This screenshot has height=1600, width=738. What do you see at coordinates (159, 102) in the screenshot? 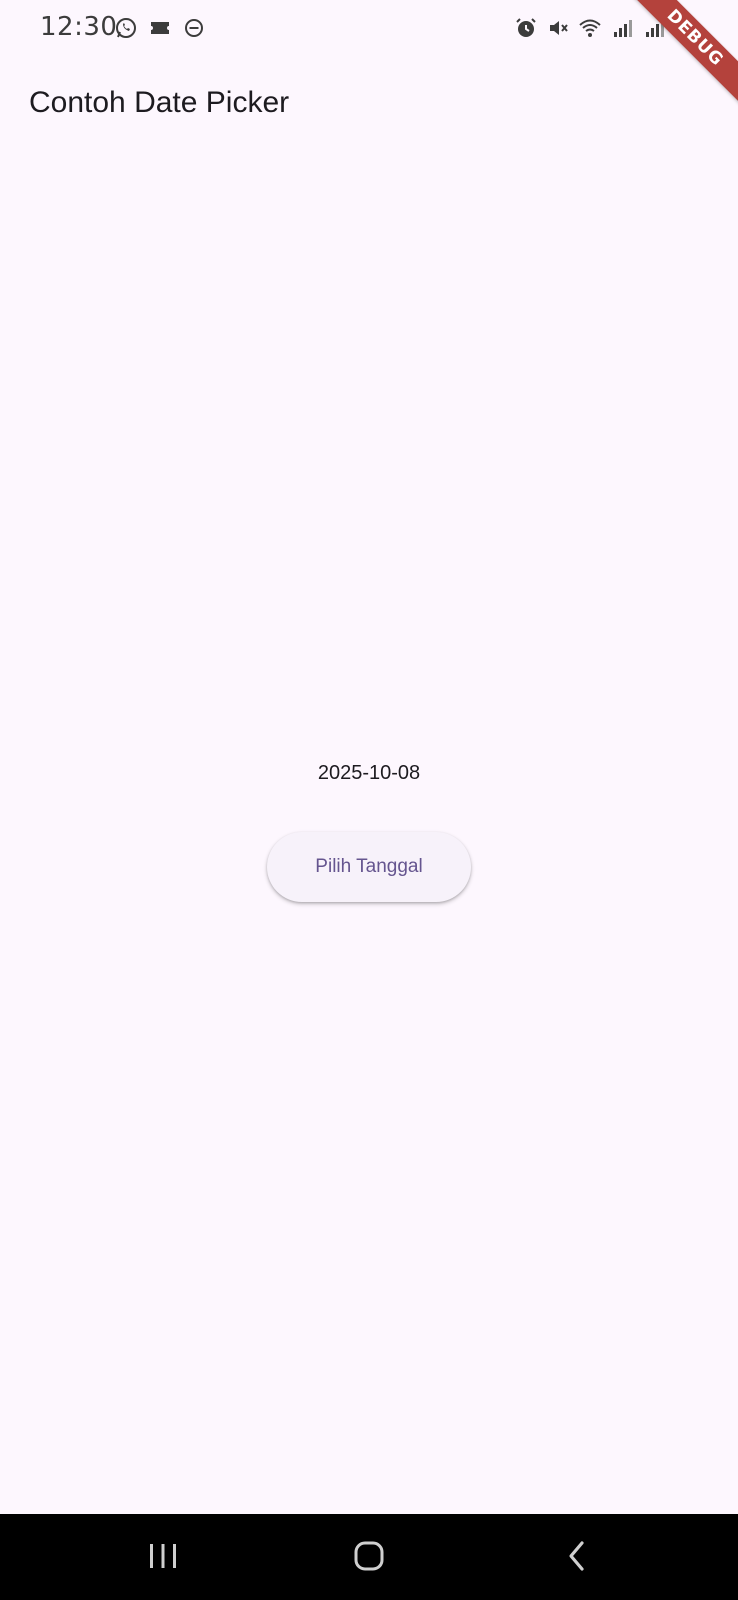
I see `app-title: Contoh Date Picker` at bounding box center [159, 102].